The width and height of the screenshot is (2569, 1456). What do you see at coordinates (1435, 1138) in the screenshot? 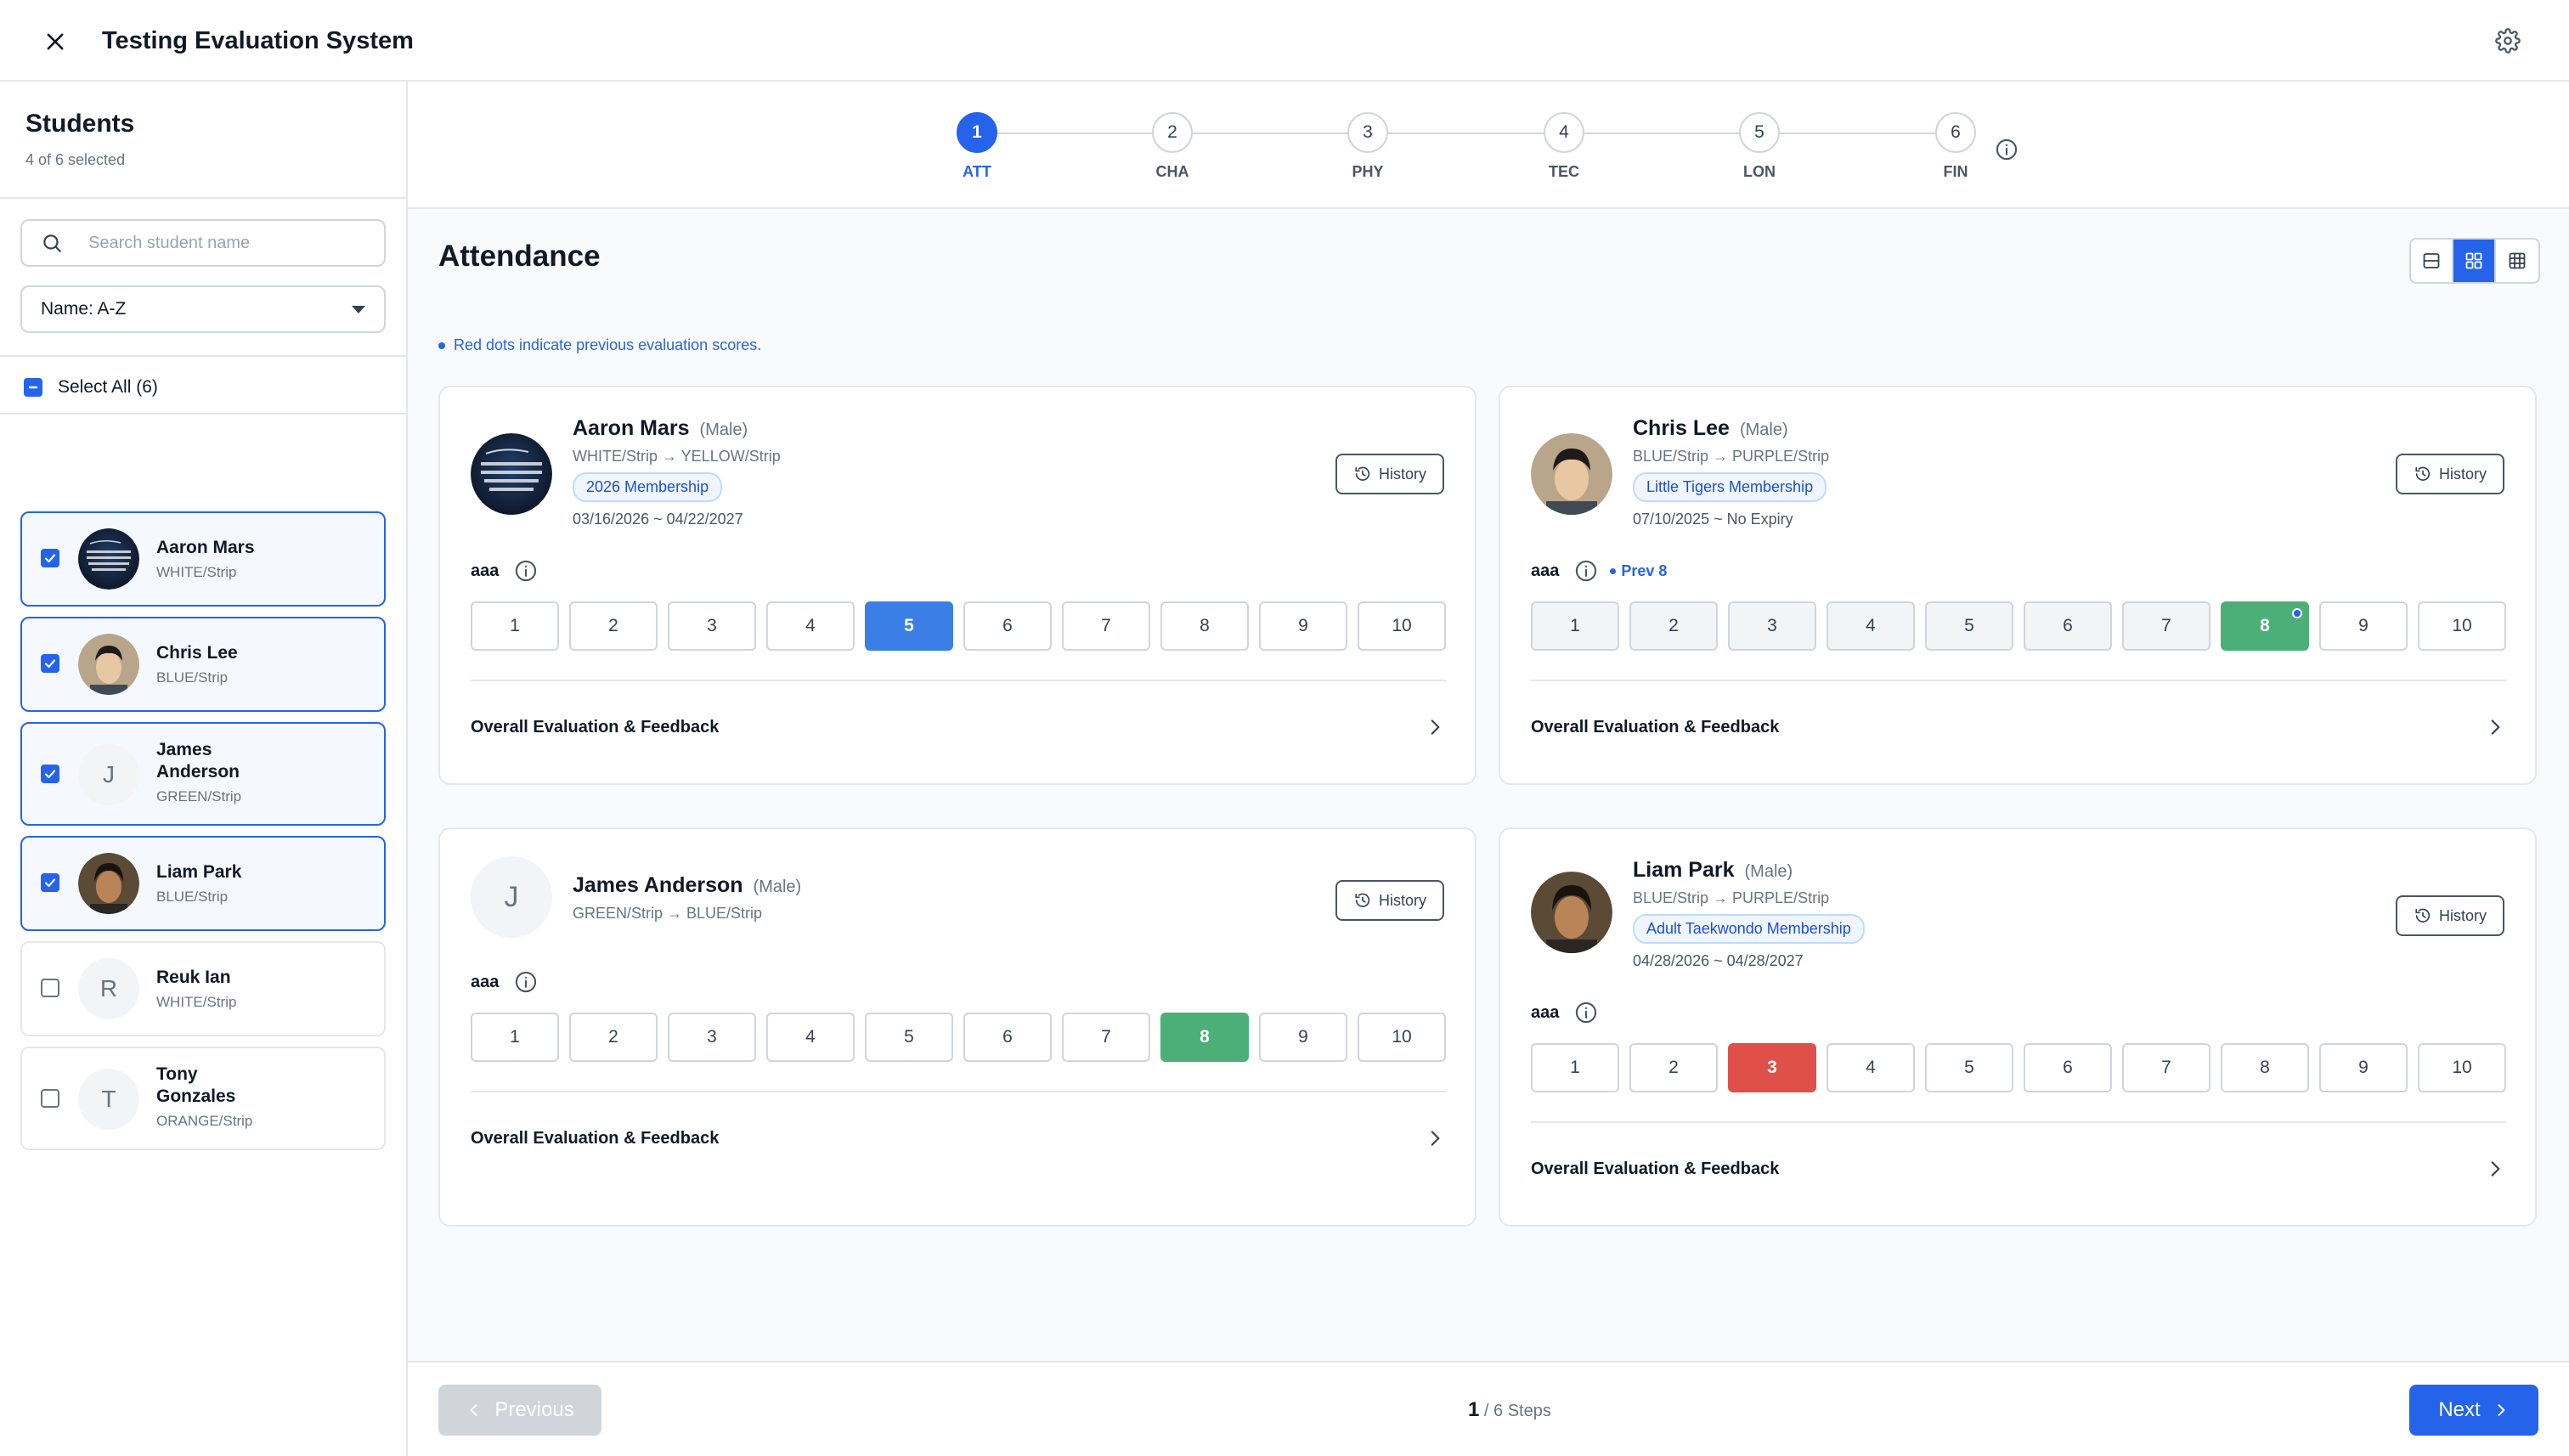
I see `chevron-right-icon` at bounding box center [1435, 1138].